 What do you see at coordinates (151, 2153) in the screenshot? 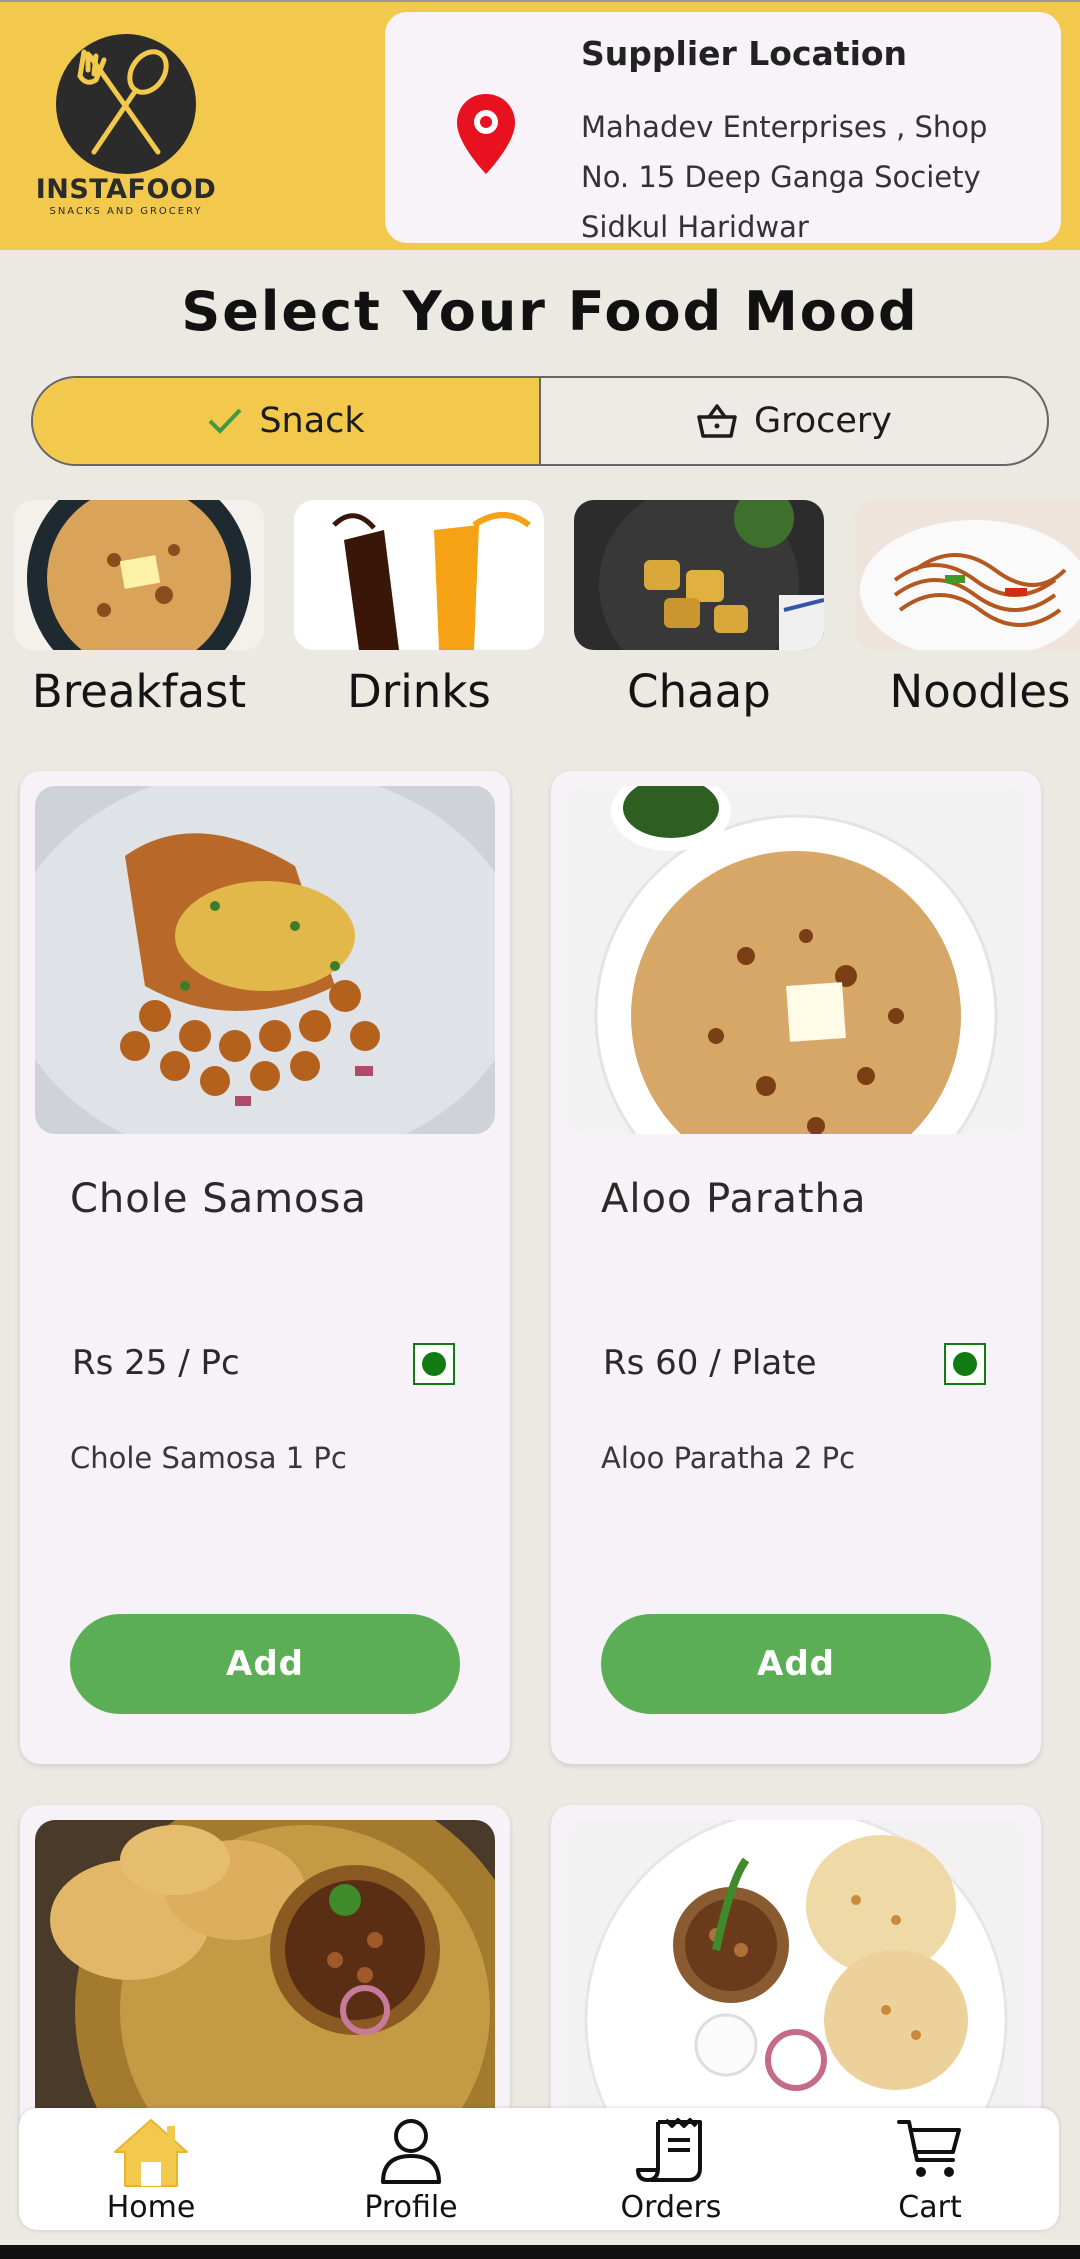
I see `home-icon` at bounding box center [151, 2153].